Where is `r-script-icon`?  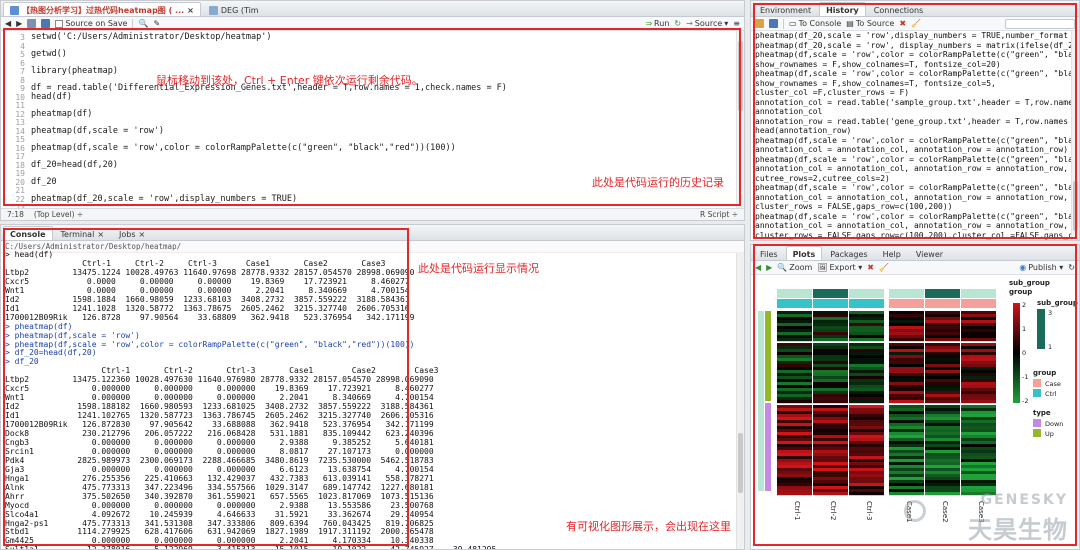 r-script-icon is located at coordinates (14, 10).